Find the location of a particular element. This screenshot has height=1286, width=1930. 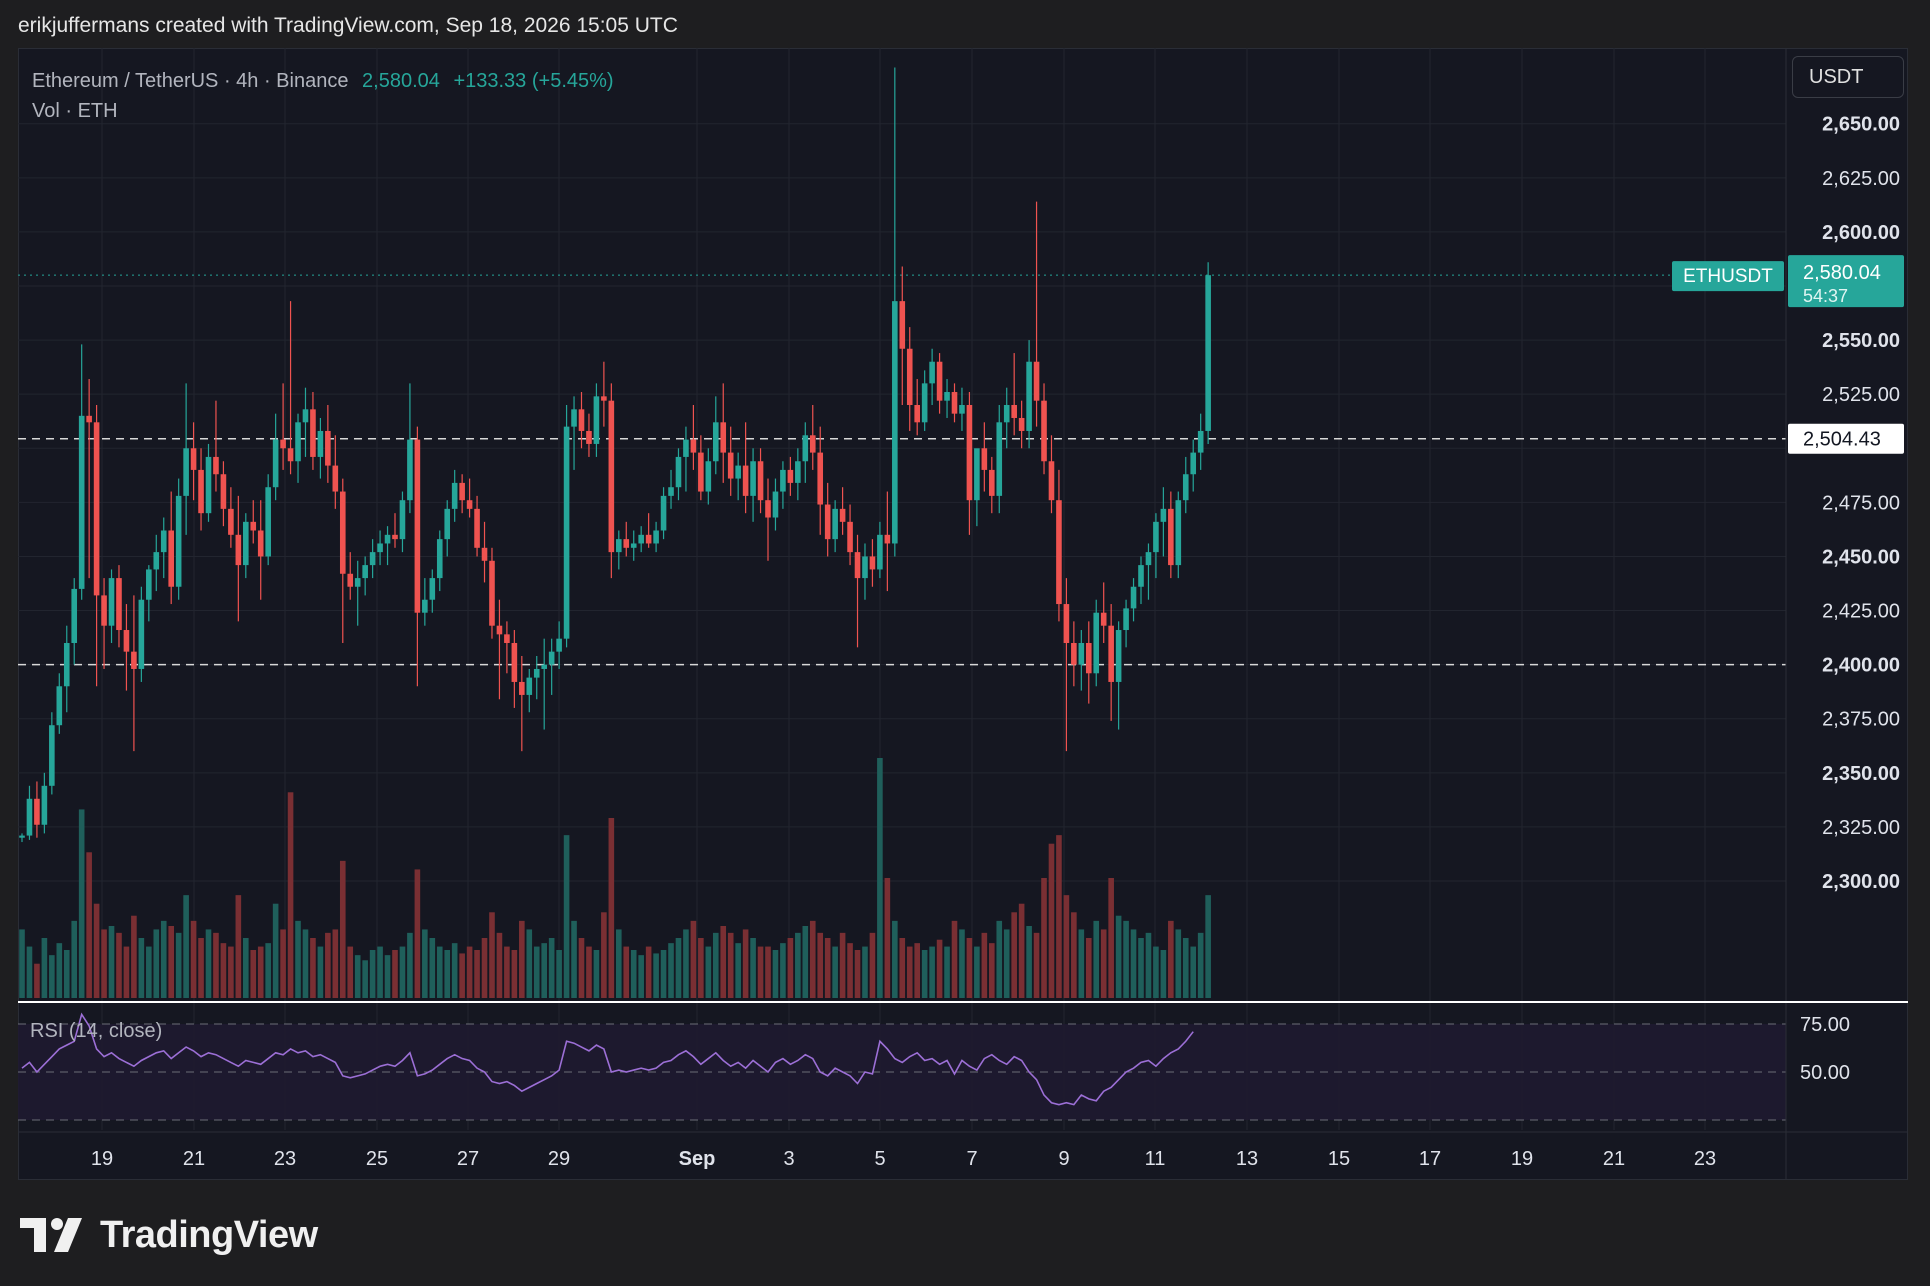

last-price-tag: 2,580.04 is located at coordinates (1842, 273).